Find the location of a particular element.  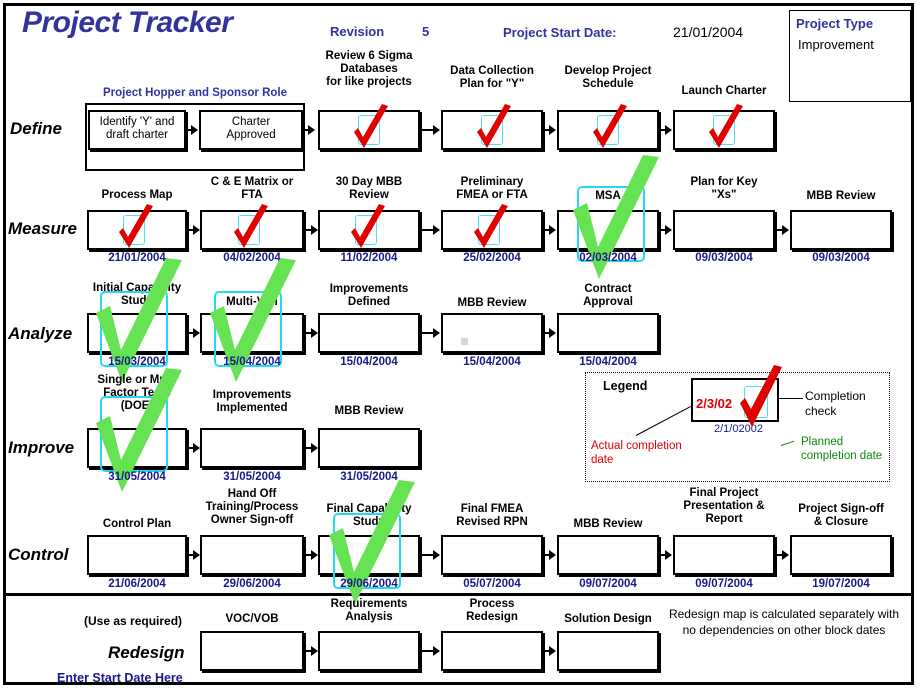

box-label-data-collection: Data Collection Plan for "Y" is located at coordinates (492, 77).